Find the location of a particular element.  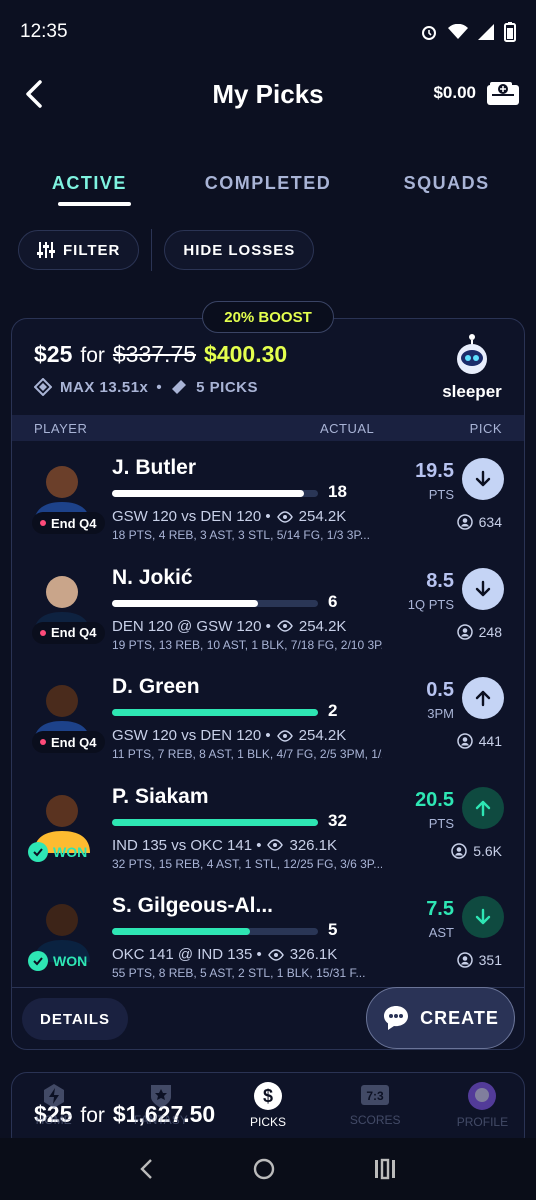

back-button is located at coordinates (34, 94).